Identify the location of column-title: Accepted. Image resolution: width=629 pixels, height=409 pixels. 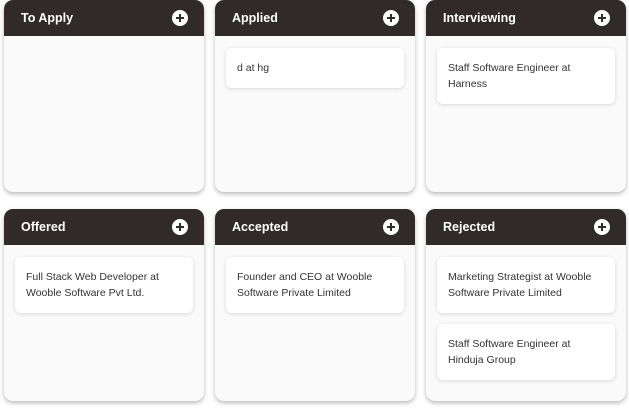
(260, 227).